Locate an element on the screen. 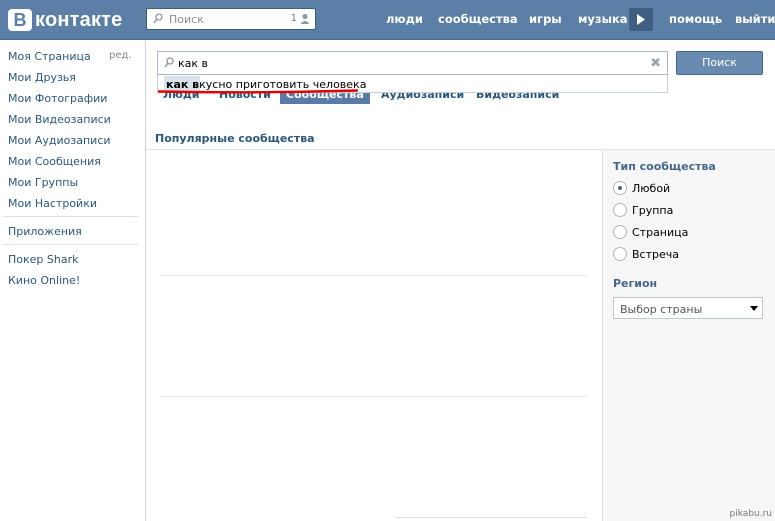  logo-text: контакте is located at coordinates (79, 19).